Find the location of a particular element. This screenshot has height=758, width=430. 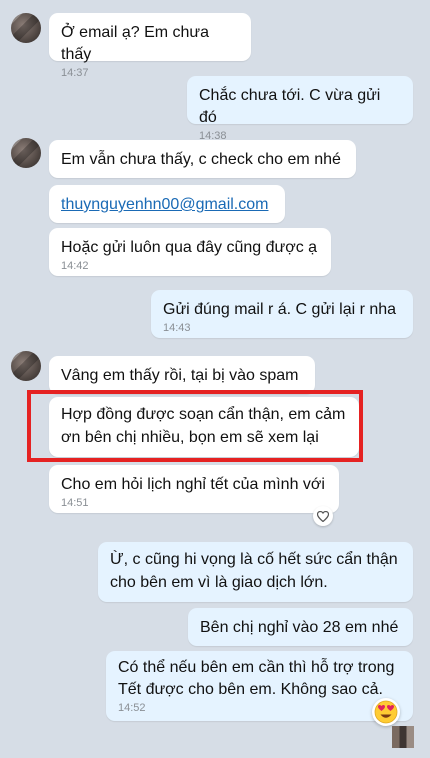

message-bubble-incoming: Ở email ạ? Em chưa thấy 14:37 is located at coordinates (150, 46).